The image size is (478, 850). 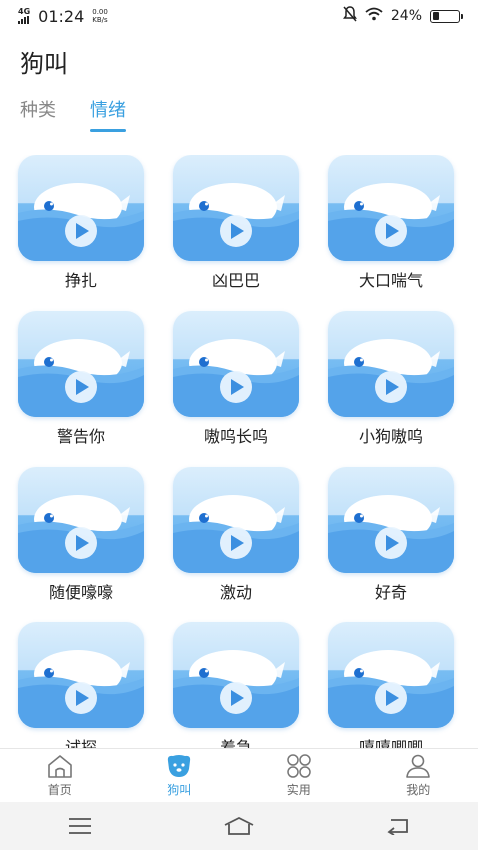 What do you see at coordinates (235, 280) in the screenshot?
I see `sound-label: 凶巴巴` at bounding box center [235, 280].